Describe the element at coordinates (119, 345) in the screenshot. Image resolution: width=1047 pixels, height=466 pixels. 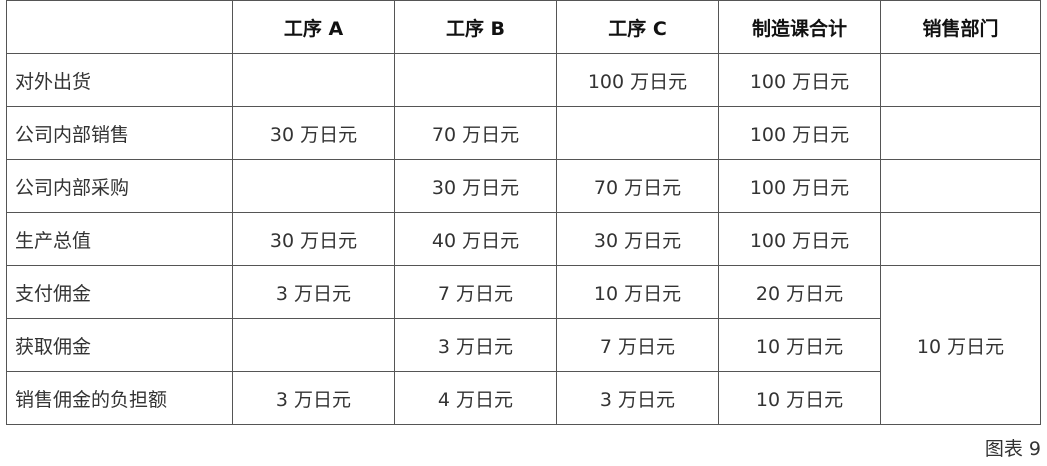
I see `row-label: 获取佣金` at that location.